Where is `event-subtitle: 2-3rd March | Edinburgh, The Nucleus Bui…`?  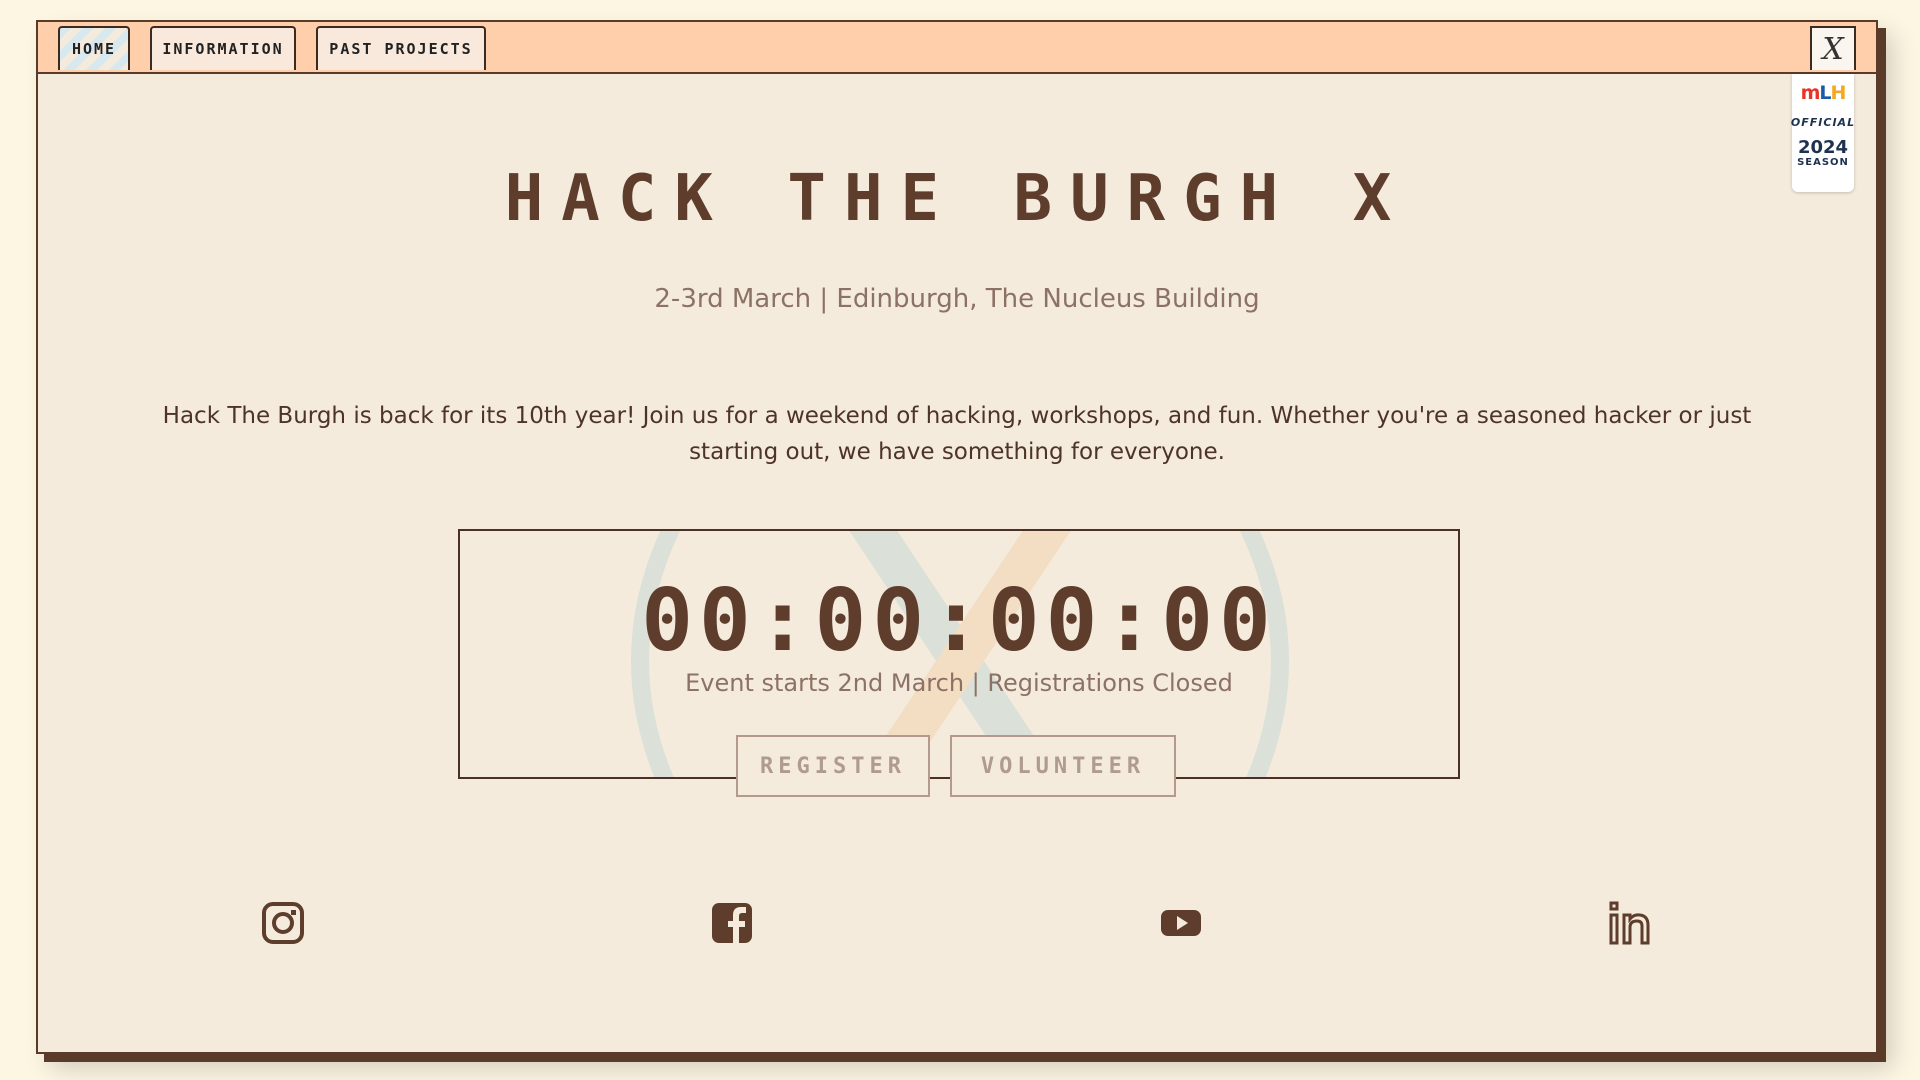 event-subtitle: 2-3rd March | Edinburgh, The Nucleus Bui… is located at coordinates (957, 299).